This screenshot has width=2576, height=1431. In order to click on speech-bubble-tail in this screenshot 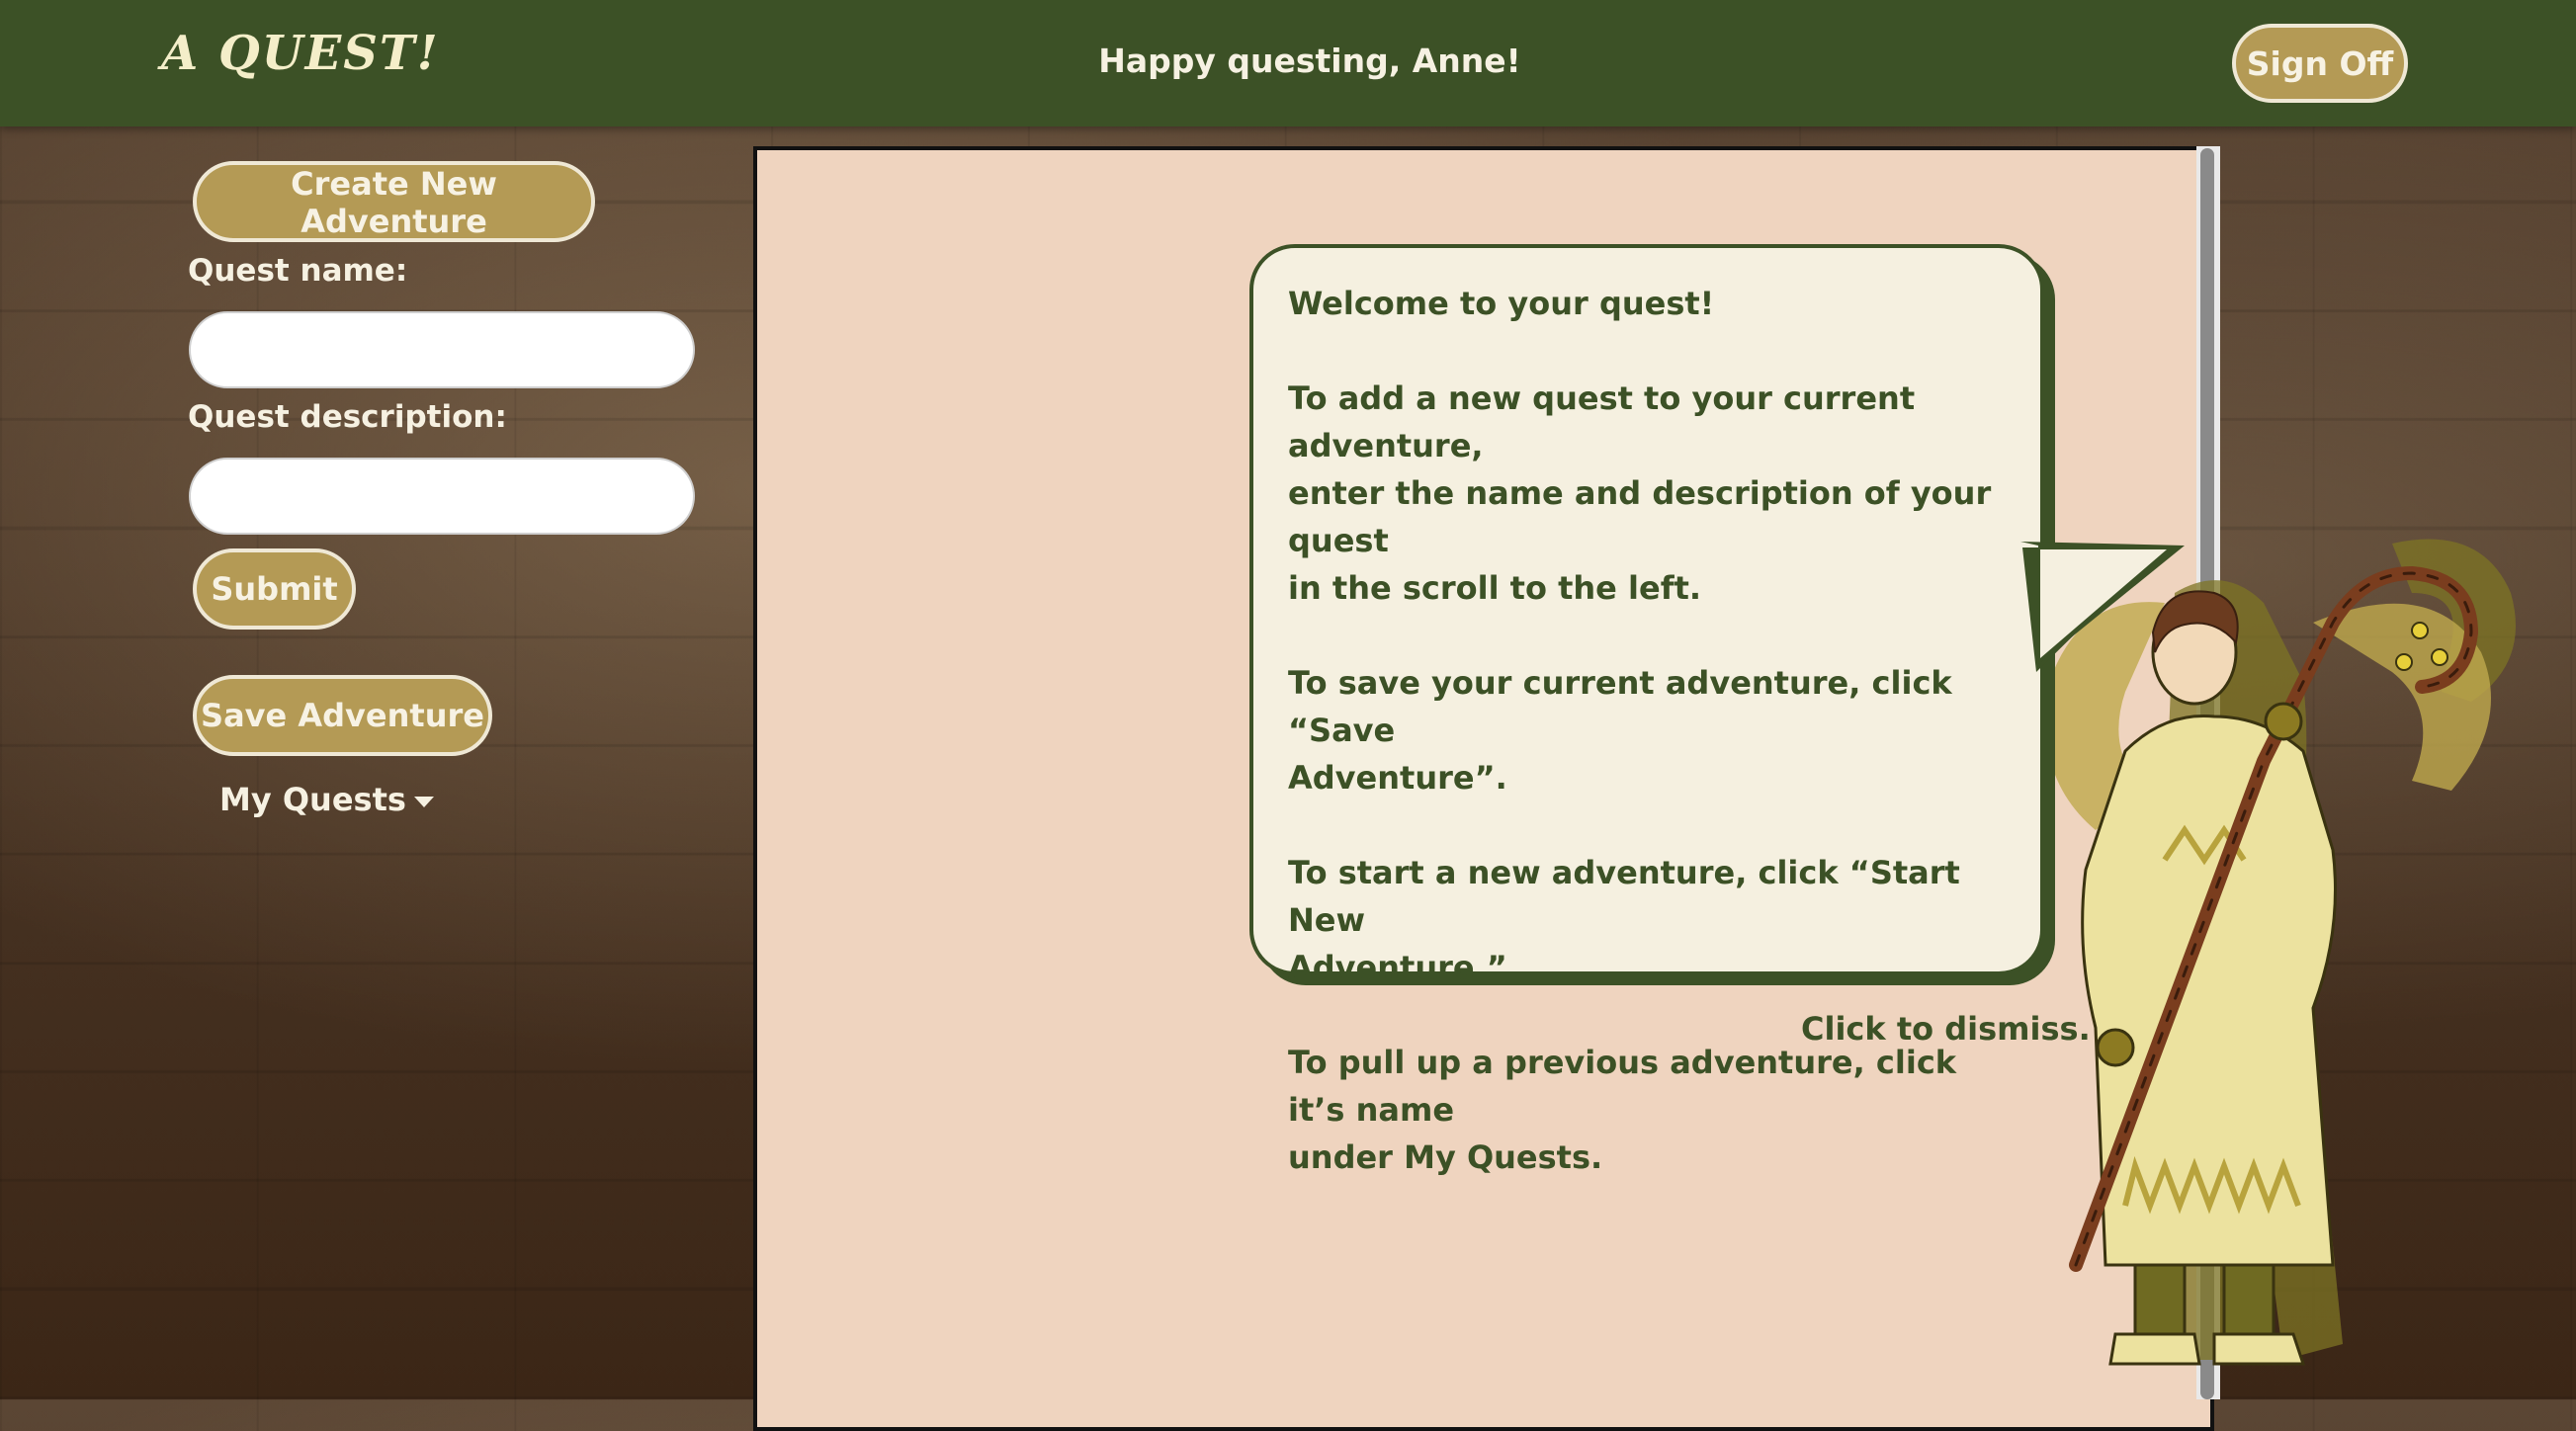, I will do `click(2101, 607)`.